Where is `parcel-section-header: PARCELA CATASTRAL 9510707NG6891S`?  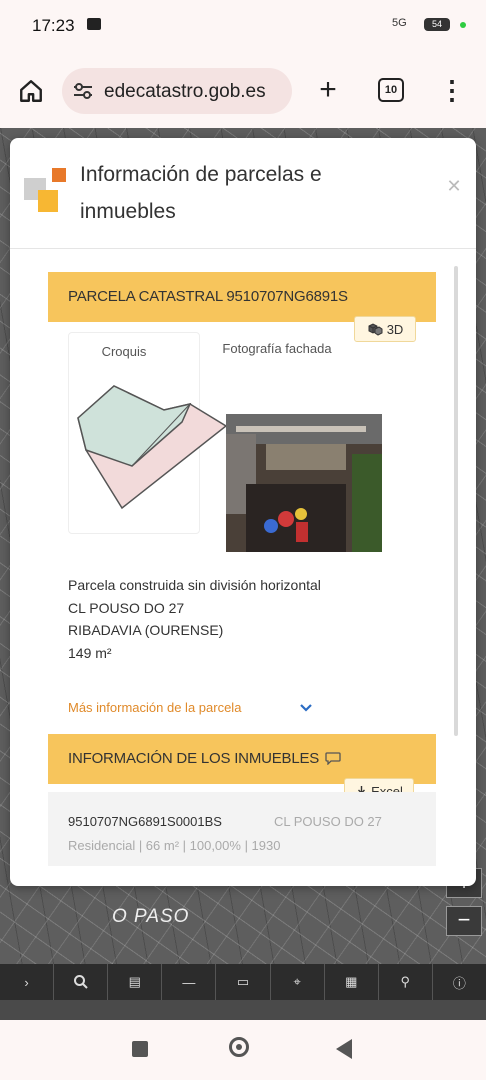 parcel-section-header: PARCELA CATASTRAL 9510707NG6891S is located at coordinates (242, 297).